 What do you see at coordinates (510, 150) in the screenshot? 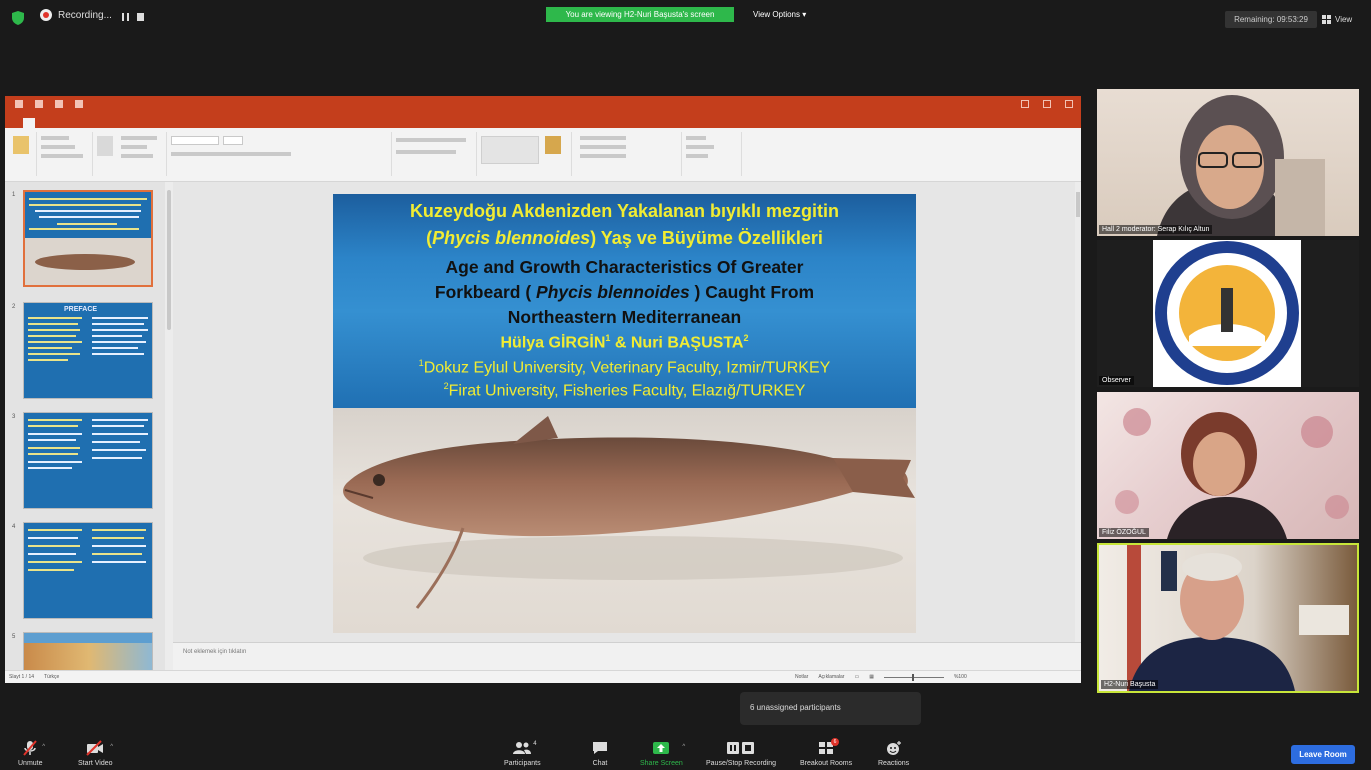
I see `shapes-gallery` at bounding box center [510, 150].